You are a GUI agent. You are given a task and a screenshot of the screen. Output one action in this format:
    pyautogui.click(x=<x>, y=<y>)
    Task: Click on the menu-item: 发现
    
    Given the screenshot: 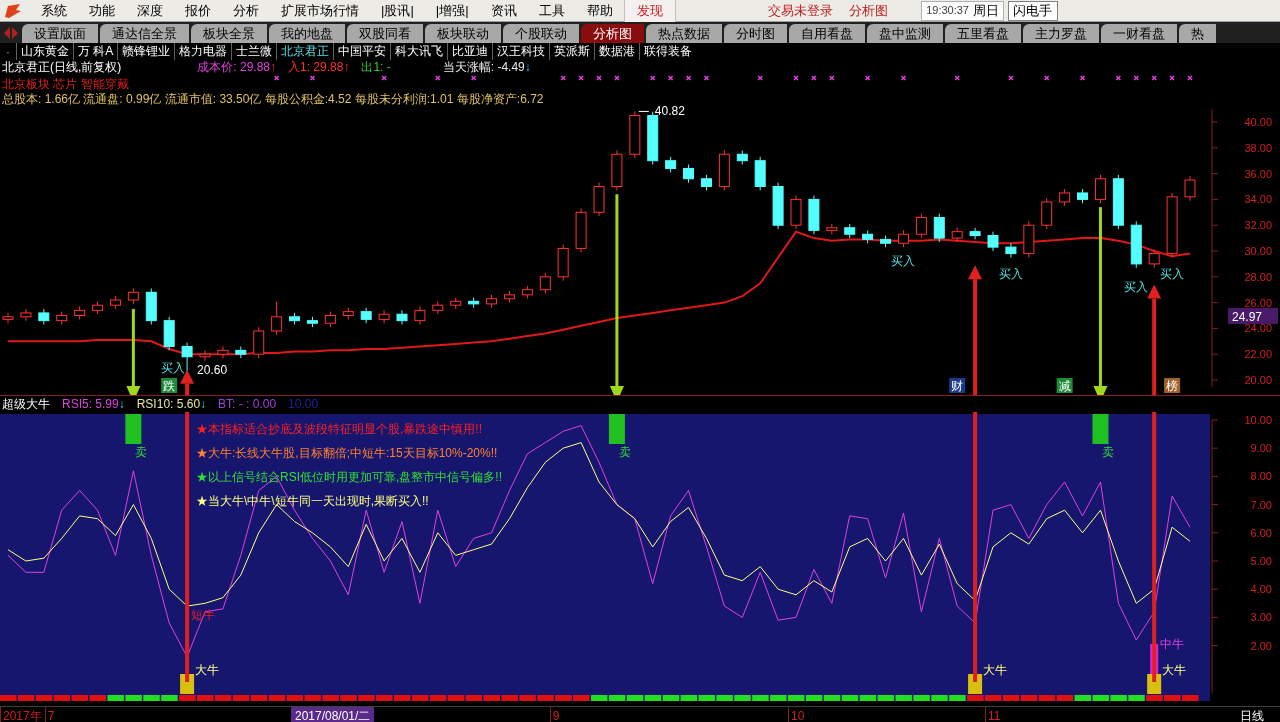 What is the action you would take?
    pyautogui.click(x=649, y=11)
    